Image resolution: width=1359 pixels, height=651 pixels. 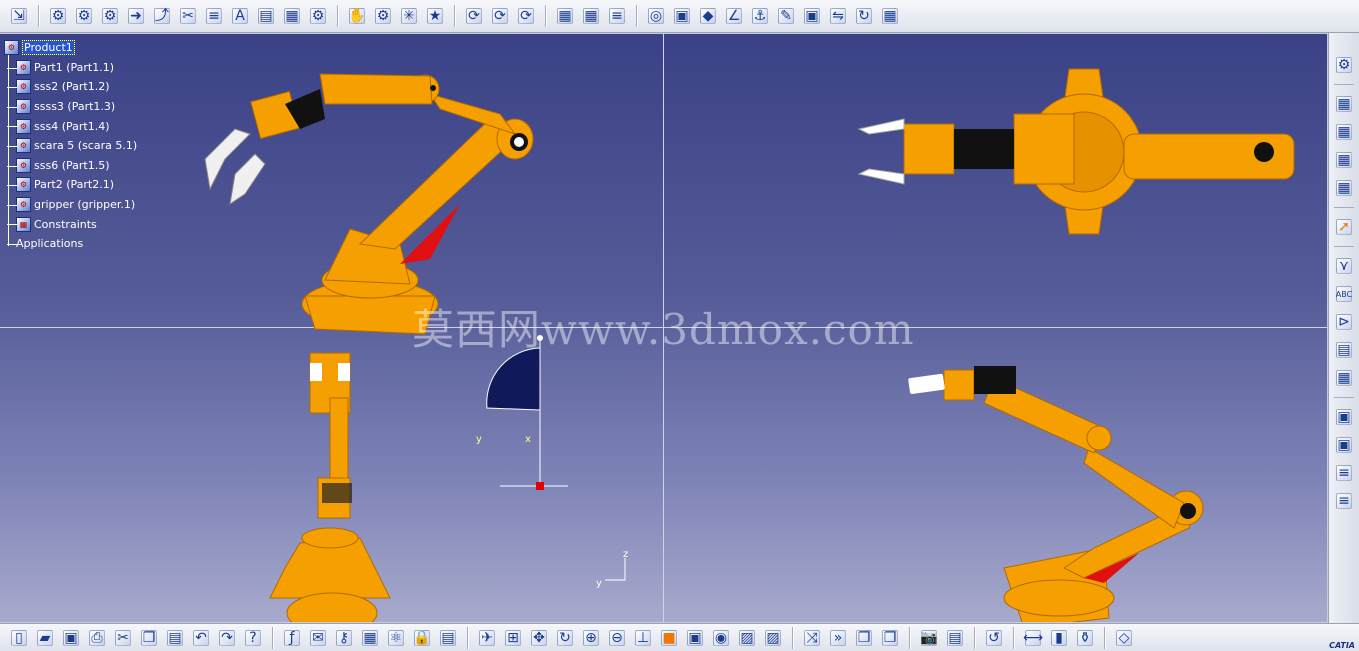 What do you see at coordinates (58, 16) in the screenshot?
I see `new-component-icon: ⚙` at bounding box center [58, 16].